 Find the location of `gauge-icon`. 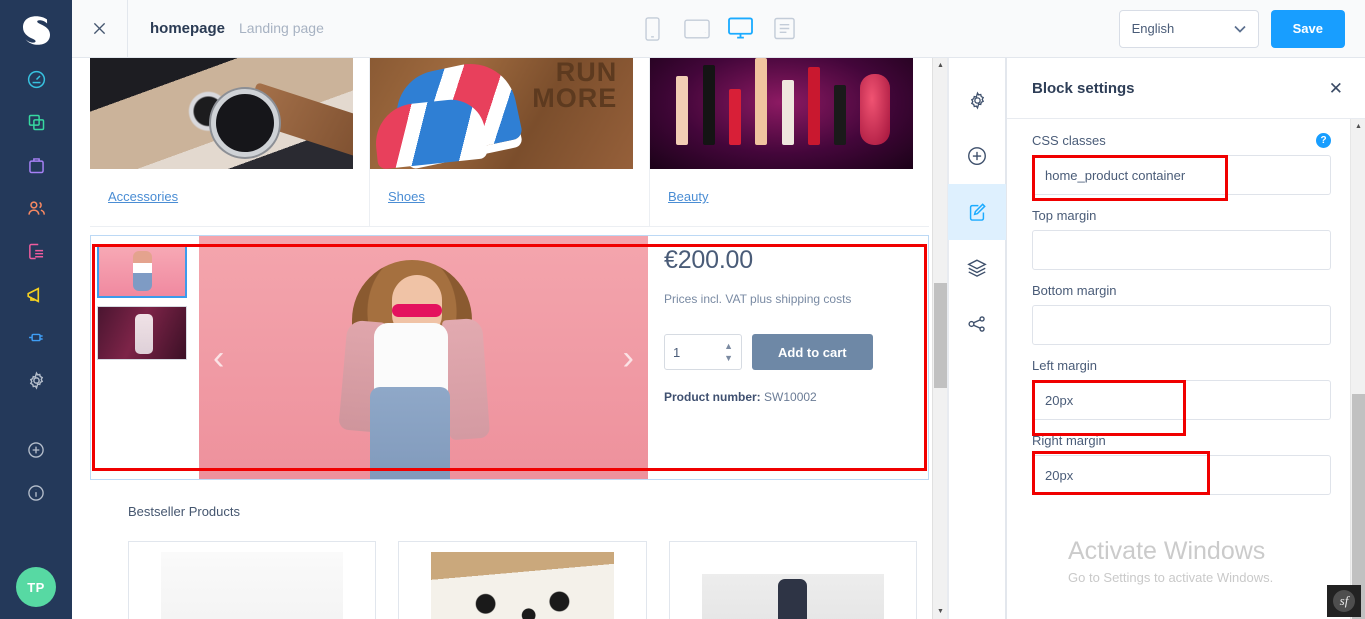

gauge-icon is located at coordinates (36, 79).